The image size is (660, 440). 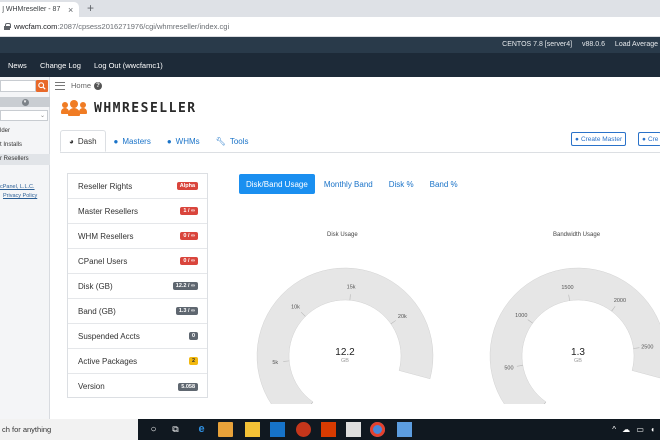 What do you see at coordinates (521, 316) in the screenshot?
I see `band-gauge-tick-label: 1000` at bounding box center [521, 316].